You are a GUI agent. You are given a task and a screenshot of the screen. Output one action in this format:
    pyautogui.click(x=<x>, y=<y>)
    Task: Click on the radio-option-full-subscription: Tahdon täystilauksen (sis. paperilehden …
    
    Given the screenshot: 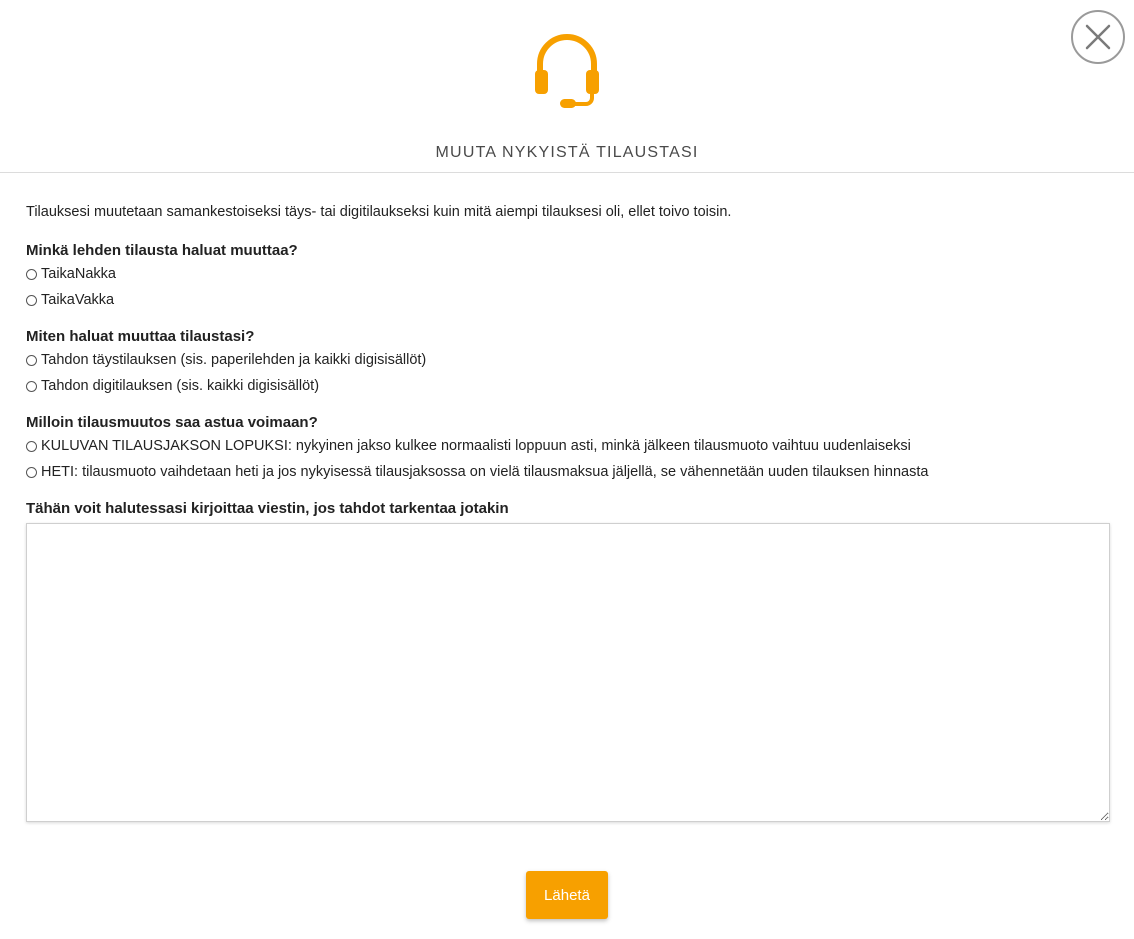 What is the action you would take?
    pyautogui.click(x=568, y=360)
    